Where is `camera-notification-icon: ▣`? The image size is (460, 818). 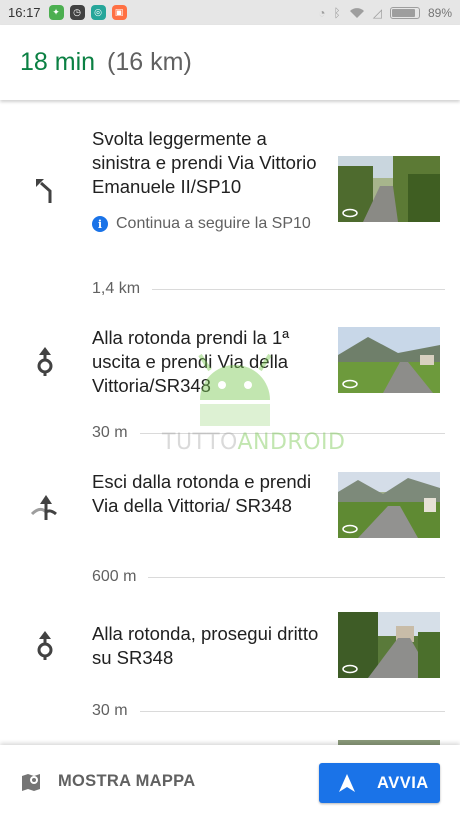
camera-notification-icon: ▣ is located at coordinates (119, 12).